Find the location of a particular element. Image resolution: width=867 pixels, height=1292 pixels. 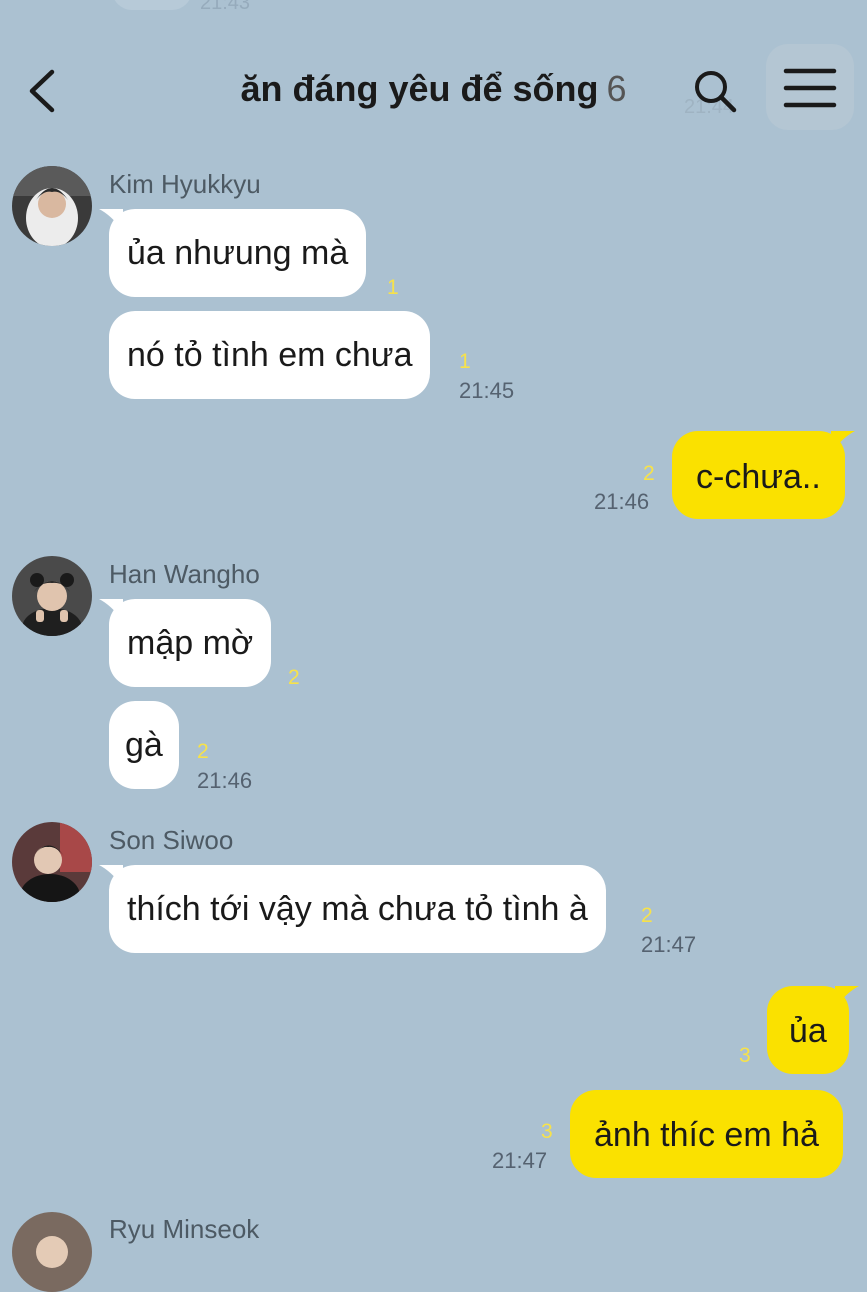

message-text: nó tỏ tình em chưa is located at coordinates (270, 355).